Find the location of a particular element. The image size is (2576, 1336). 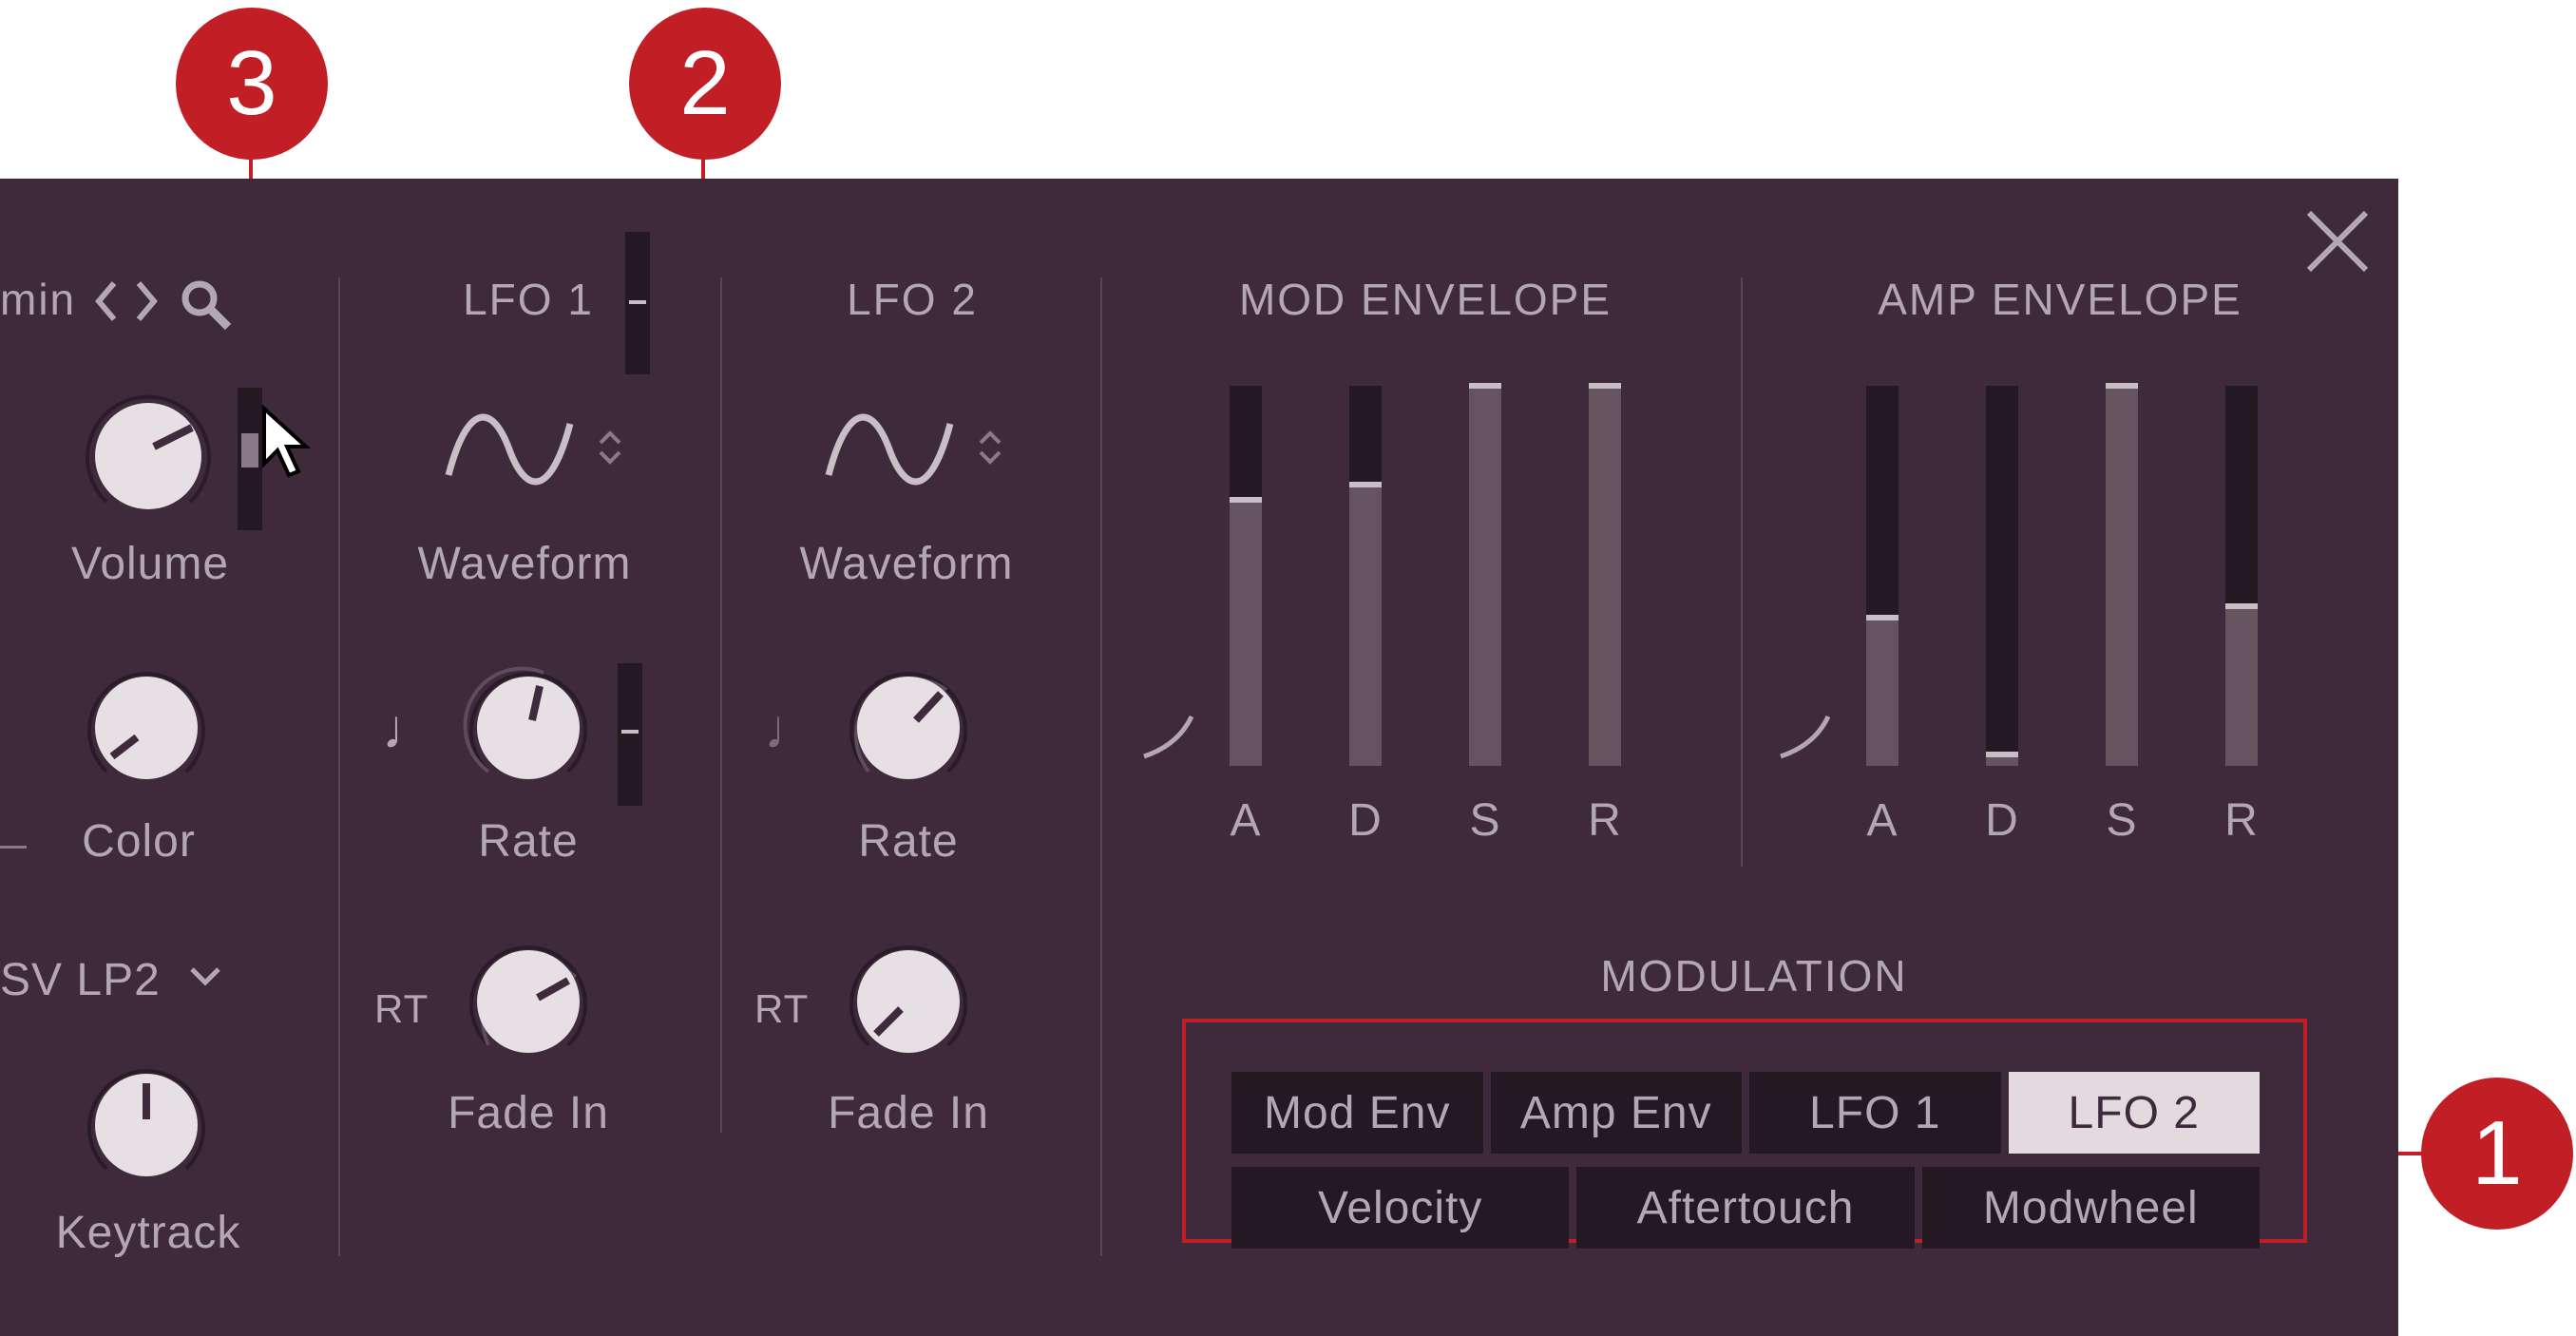

filter-type-dropdown: SV LP2 is located at coordinates (80, 980).